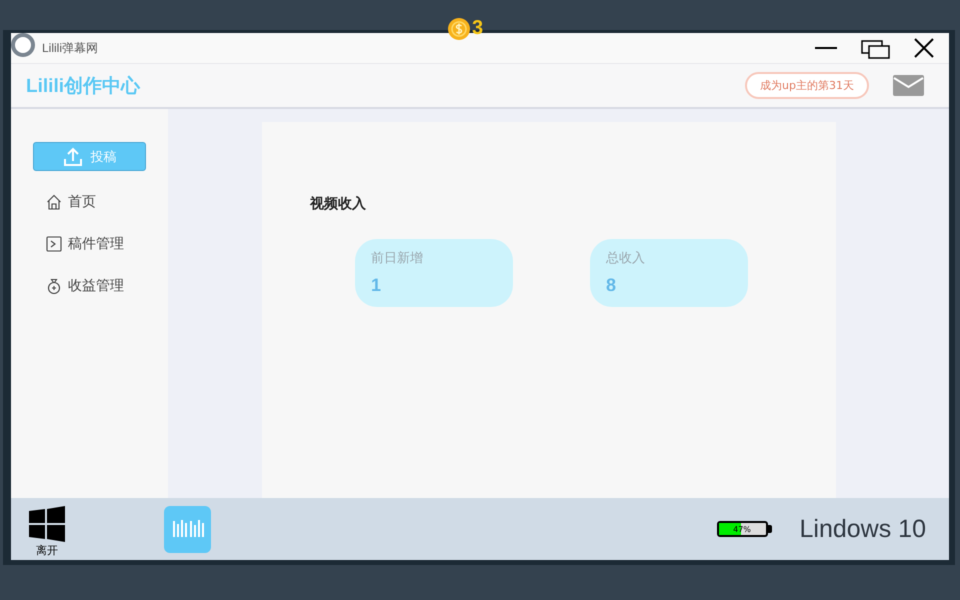 The height and width of the screenshot is (600, 960). What do you see at coordinates (863, 529) in the screenshot?
I see `os-name: Lindows 10` at bounding box center [863, 529].